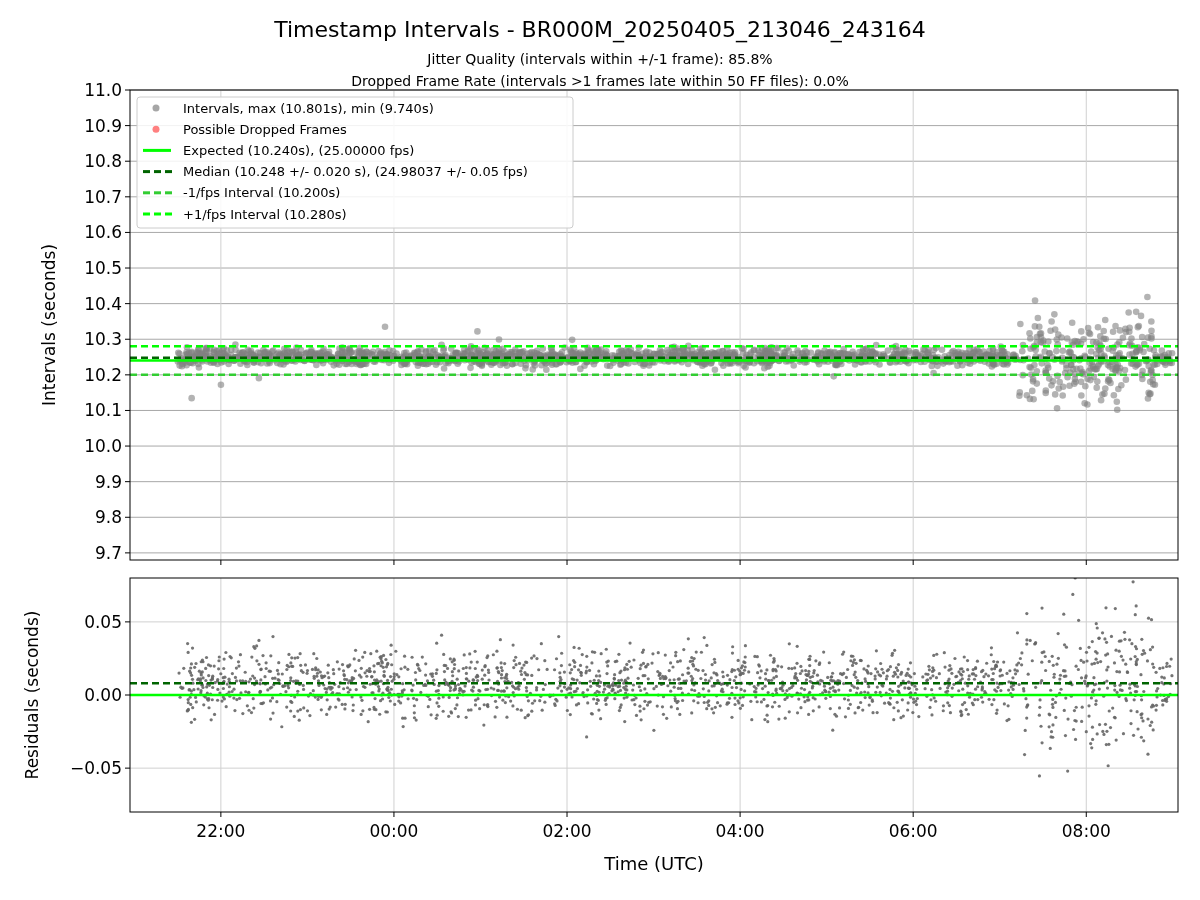 This screenshot has width=1200, height=900. What do you see at coordinates (32, 695) in the screenshot?
I see `y-axis-label: Residuals (seconds)` at bounding box center [32, 695].